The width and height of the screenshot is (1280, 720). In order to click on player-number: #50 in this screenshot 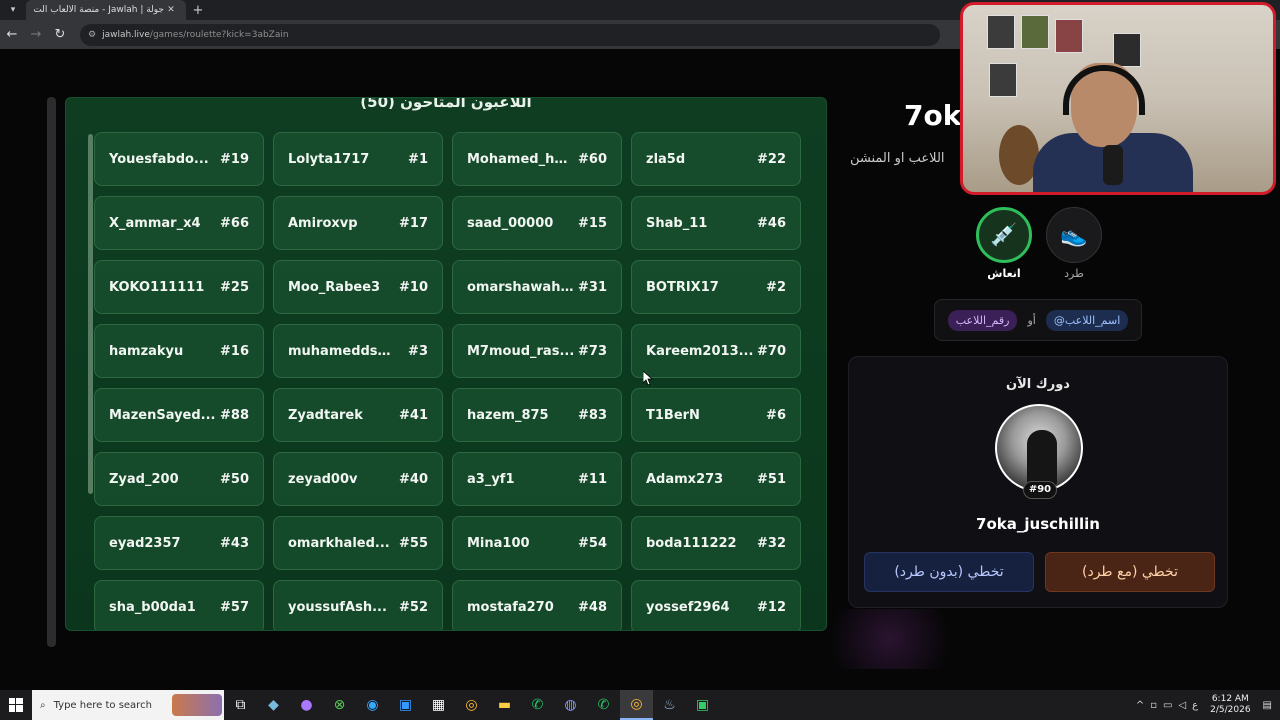, I will do `click(234, 479)`.